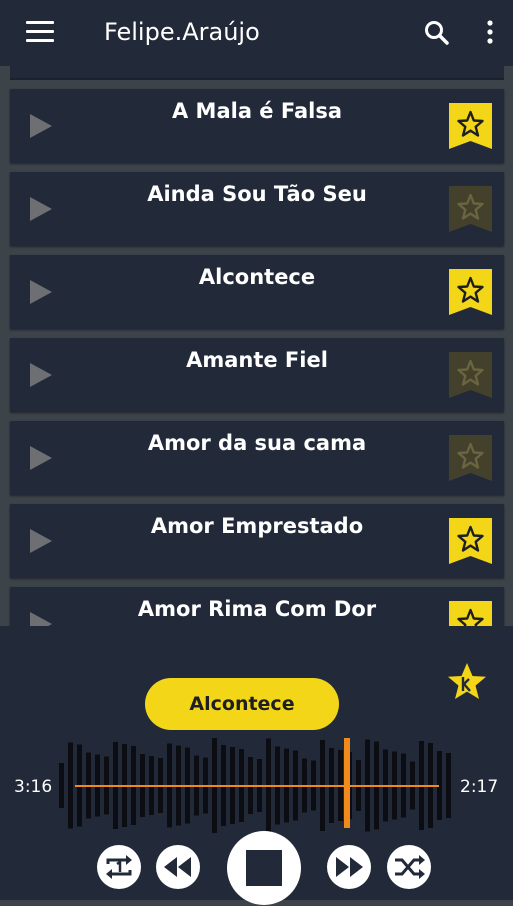  Describe the element at coordinates (257, 609) in the screenshot. I see `song-title: Amor Rima Com Dor` at that location.